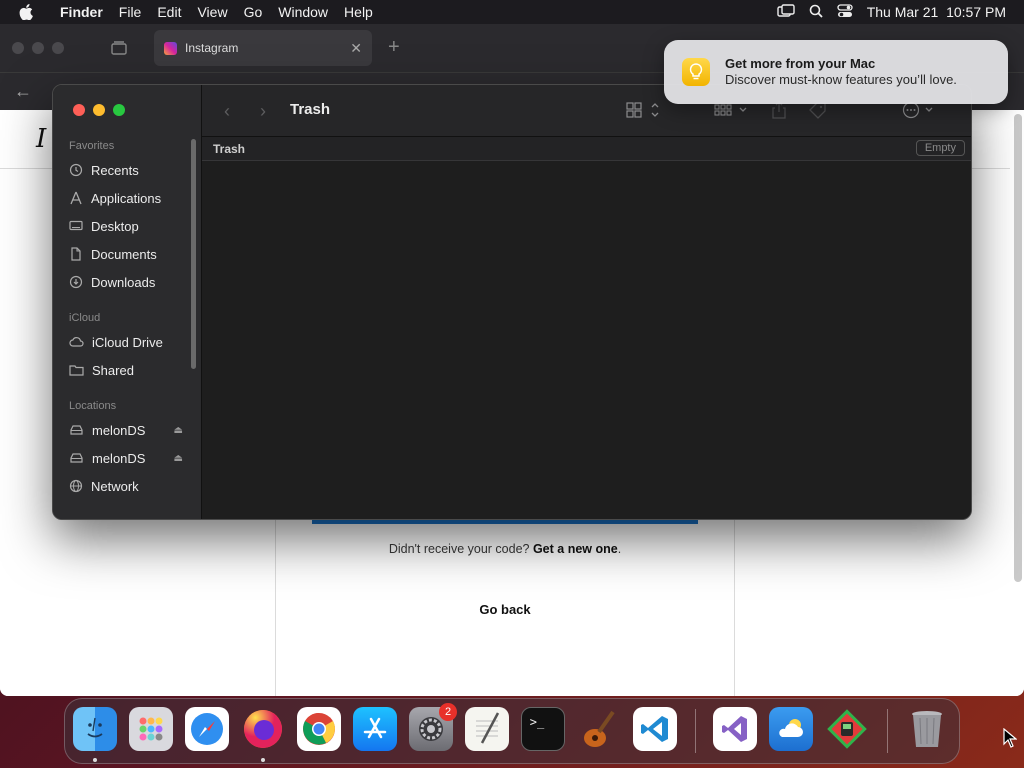  I want to click on close-tab-icon: ✕, so click(356, 48).